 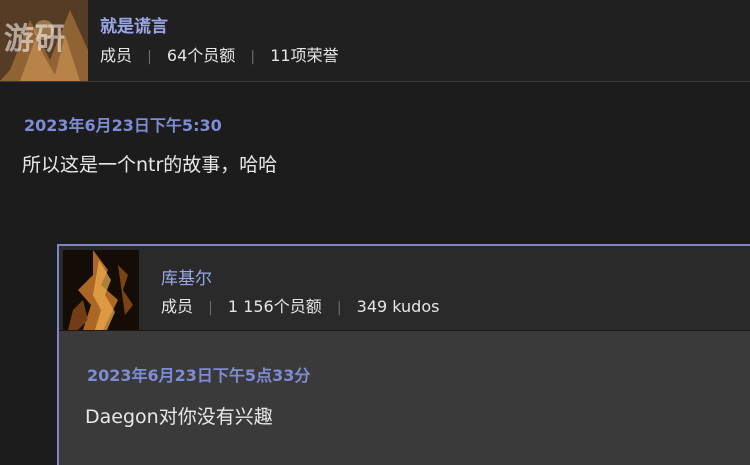 I want to click on author-meta: 成员 | 64个员额 | 11项荣誉, so click(x=219, y=54).